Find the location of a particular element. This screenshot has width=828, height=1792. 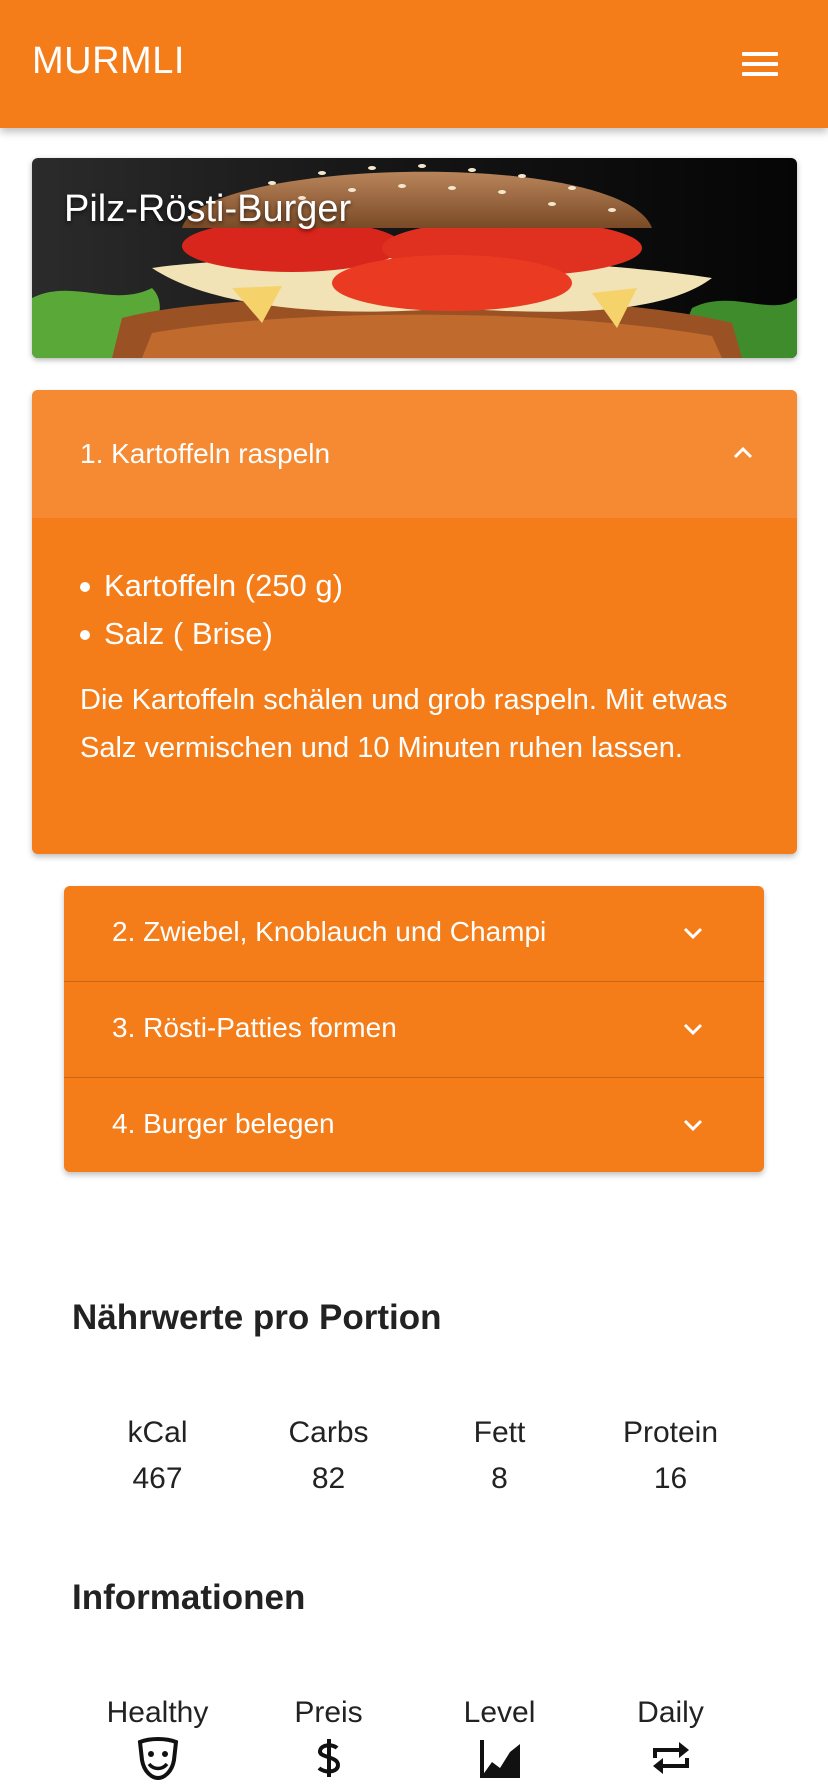

nutrition-item: Fett 8 is located at coordinates (499, 1456).